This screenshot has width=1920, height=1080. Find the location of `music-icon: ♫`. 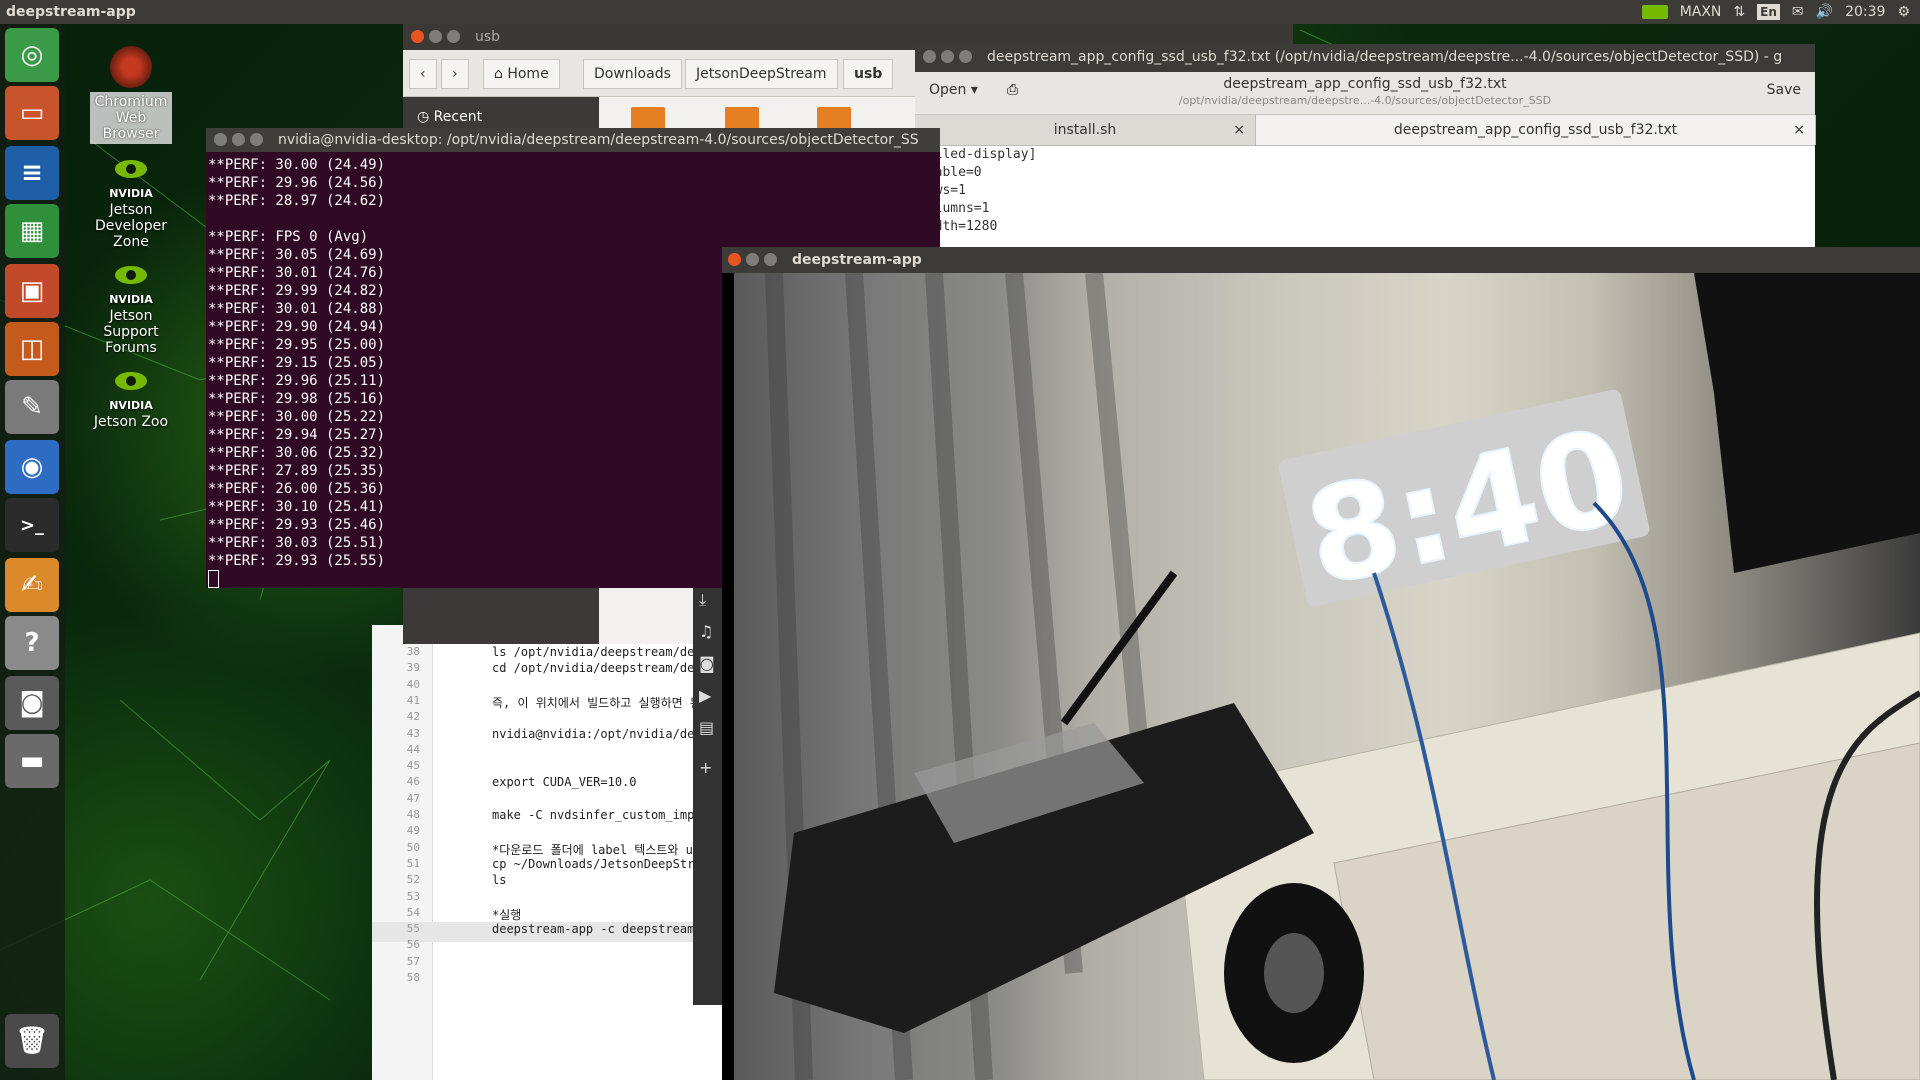

music-icon: ♫ is located at coordinates (706, 631).